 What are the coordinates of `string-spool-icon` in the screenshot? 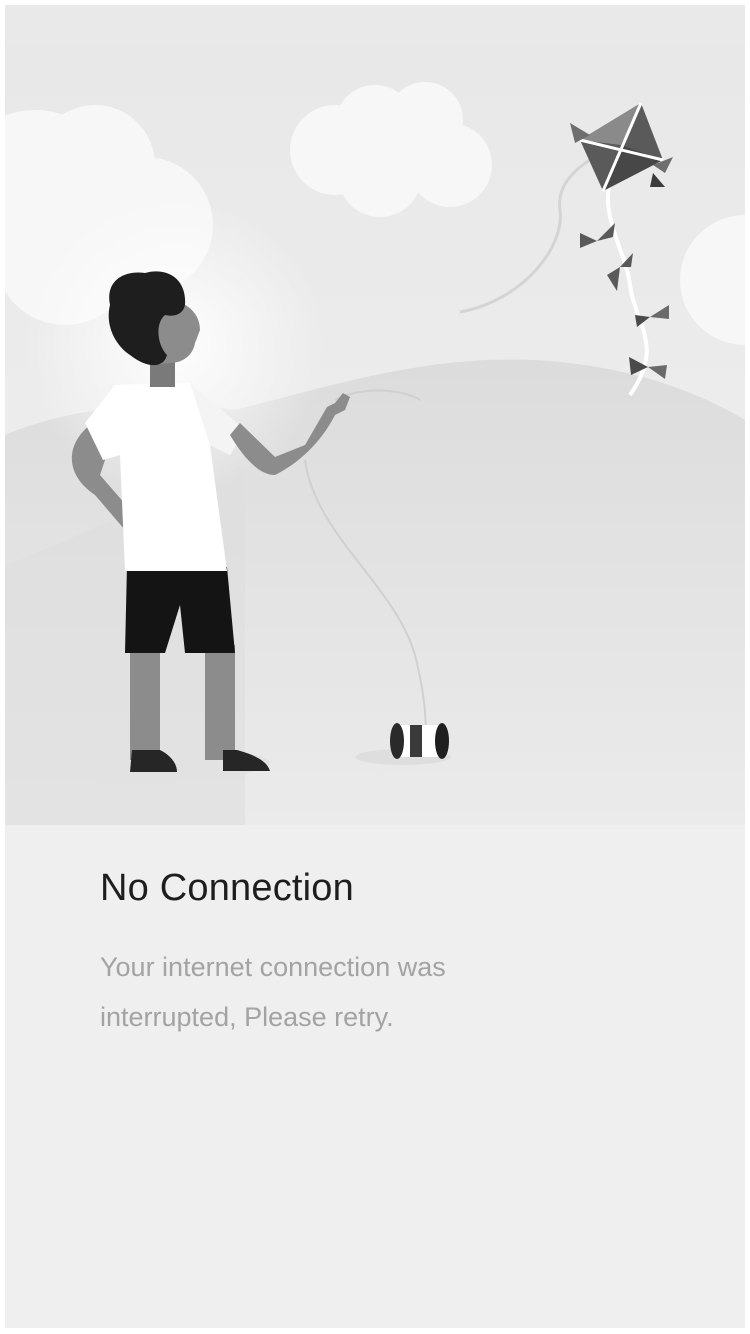 It's located at (419, 741).